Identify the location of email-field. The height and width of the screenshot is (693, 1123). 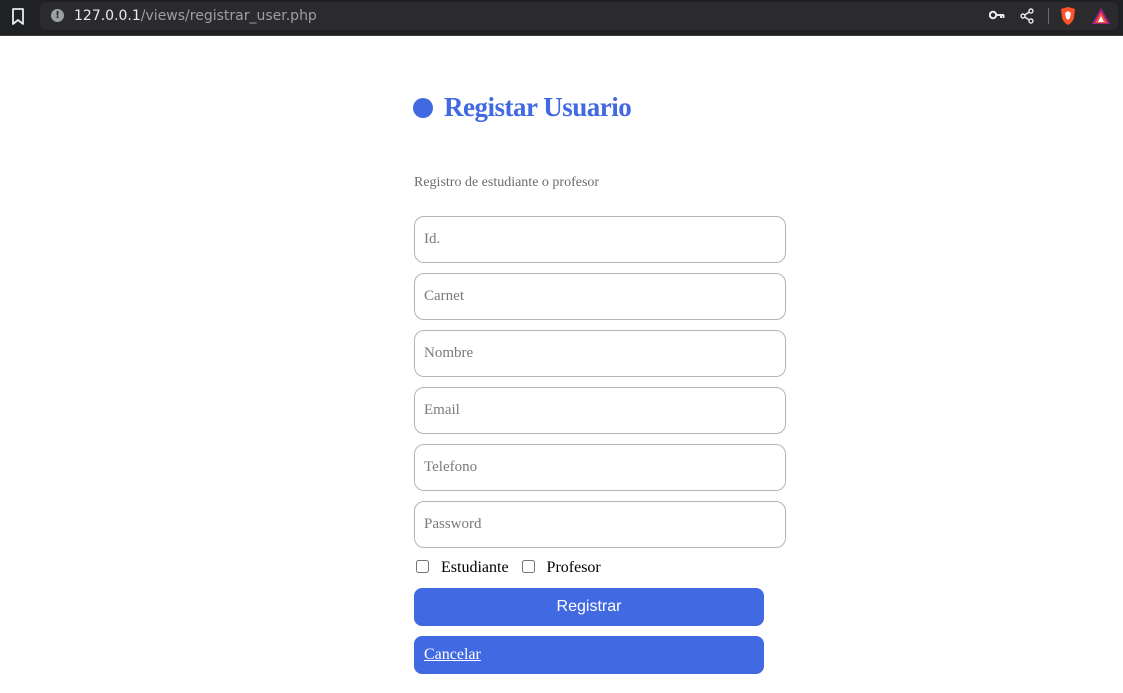
(600, 410).